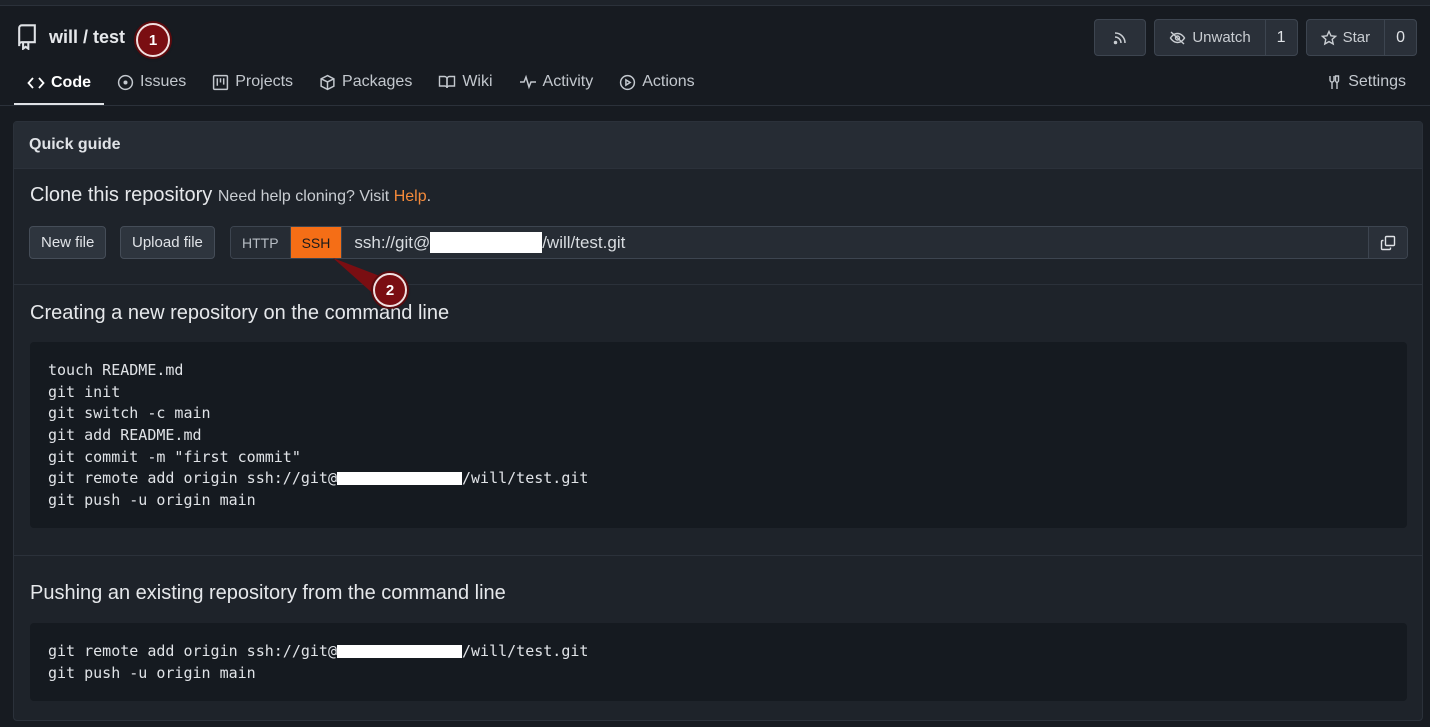 This screenshot has height=727, width=1430. What do you see at coordinates (390, 290) in the screenshot?
I see `annotation-badge-2: 2` at bounding box center [390, 290].